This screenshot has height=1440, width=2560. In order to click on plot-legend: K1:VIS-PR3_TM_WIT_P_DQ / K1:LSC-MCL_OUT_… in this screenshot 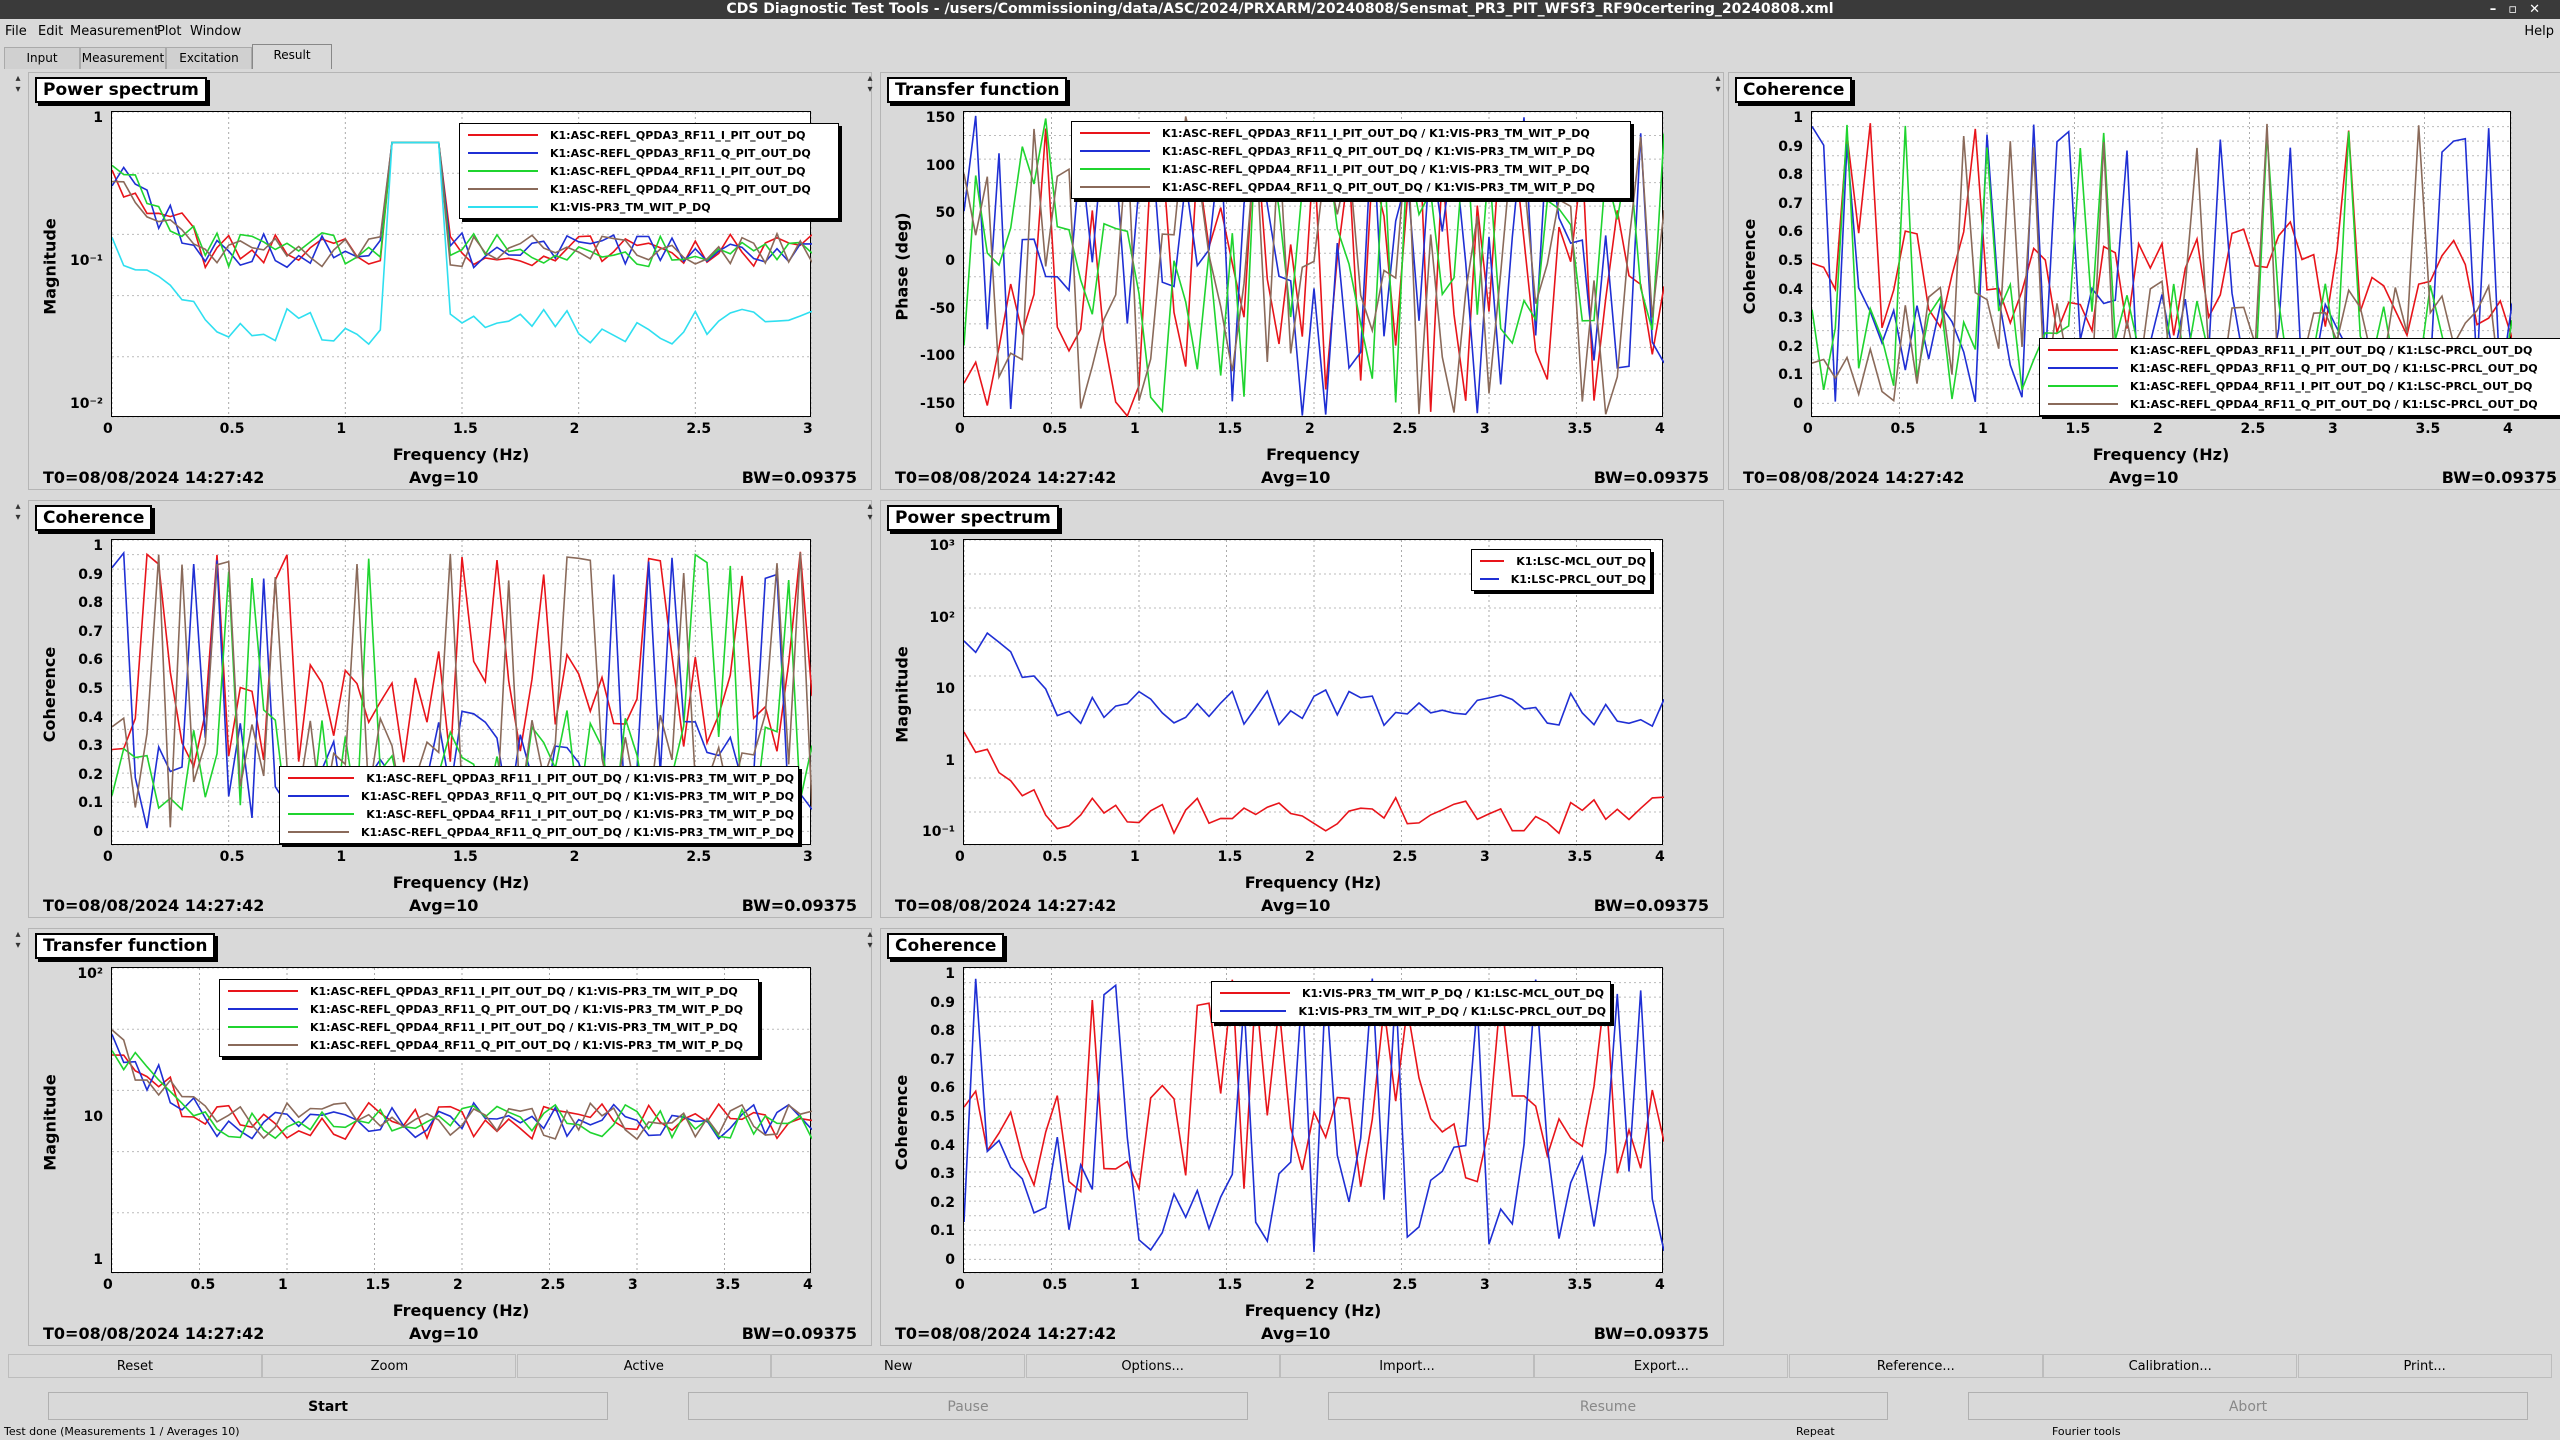, I will do `click(1411, 1002)`.